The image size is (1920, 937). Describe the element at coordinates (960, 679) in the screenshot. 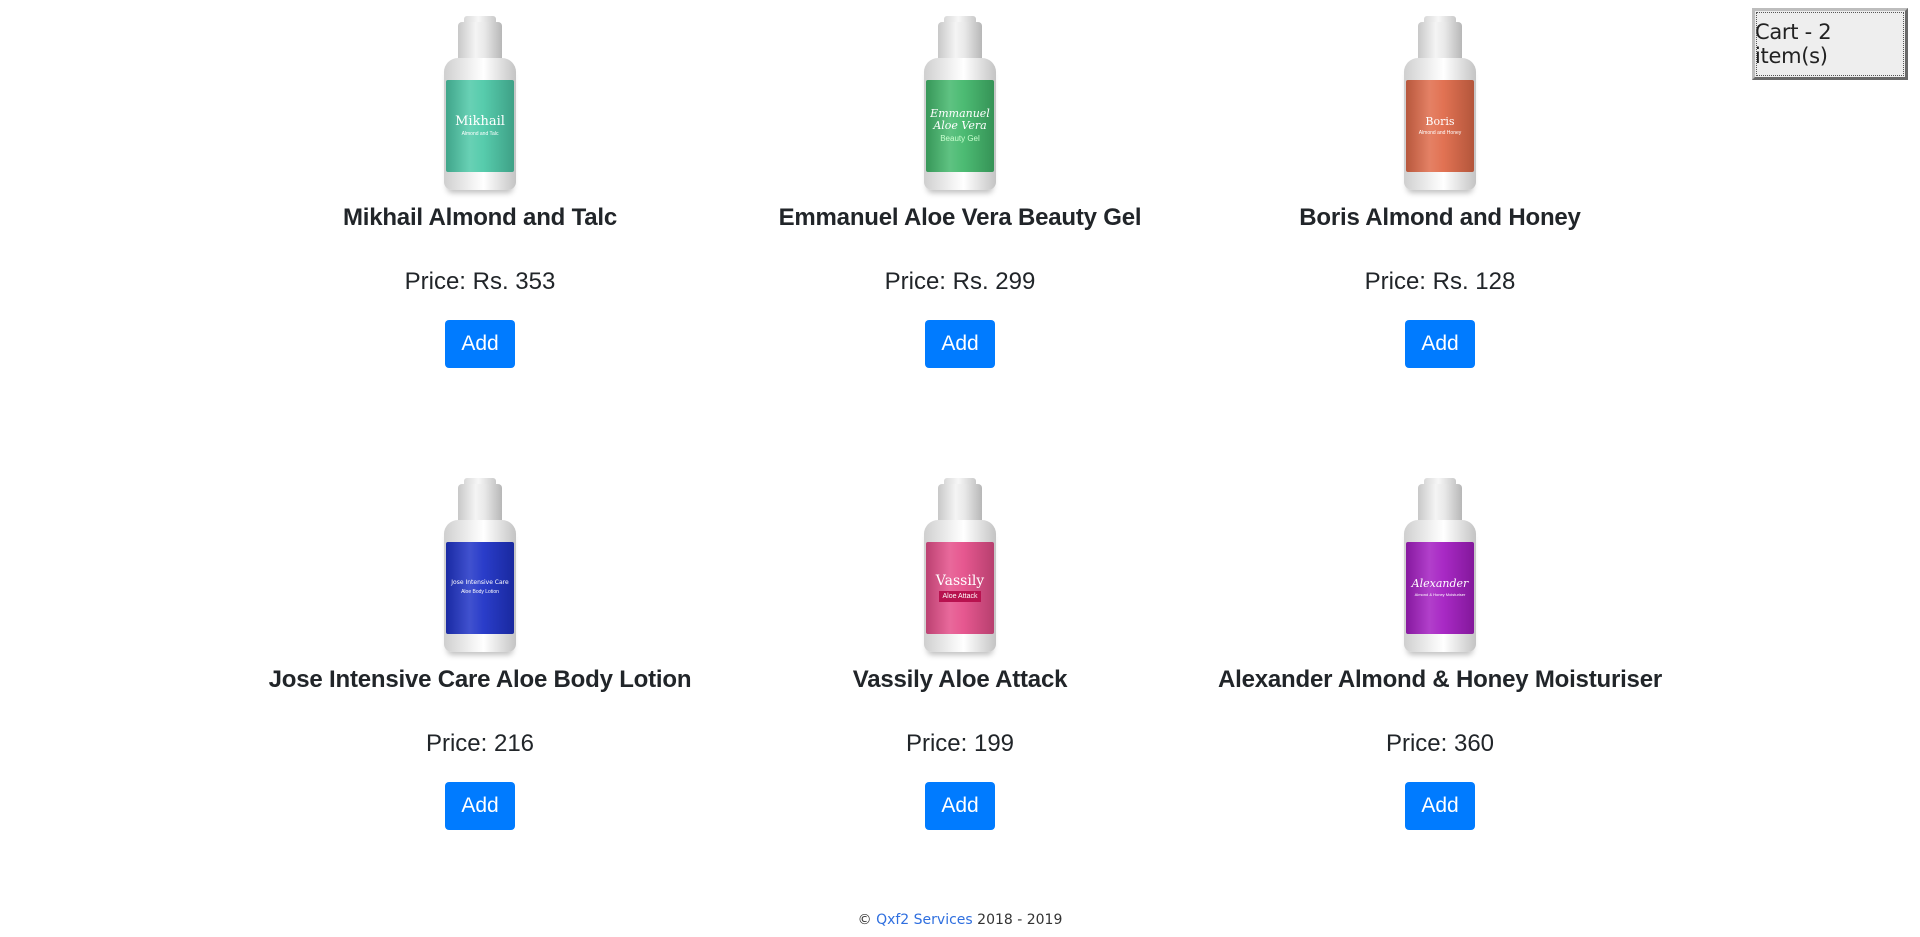

I see `product-name: Vassily Aloe Attack` at that location.